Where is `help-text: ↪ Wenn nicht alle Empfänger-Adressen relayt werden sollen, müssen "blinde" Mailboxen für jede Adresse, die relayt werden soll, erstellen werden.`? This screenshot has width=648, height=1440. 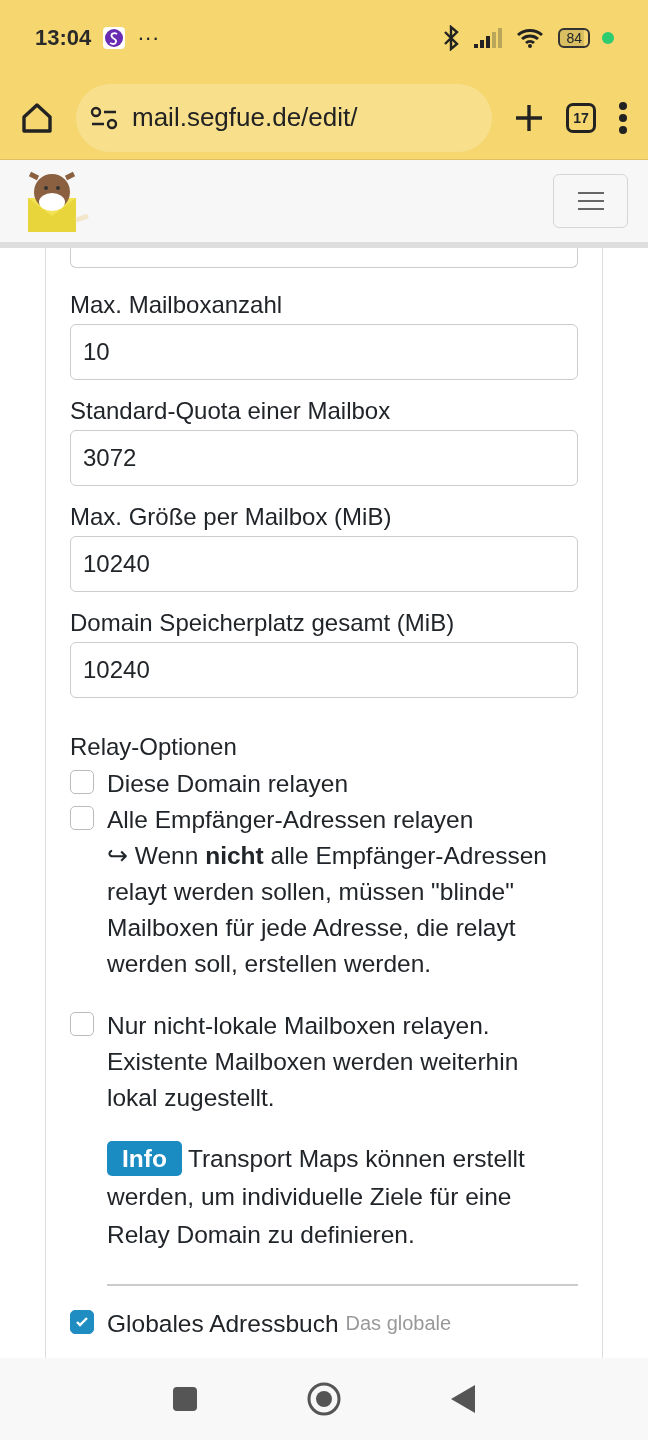 help-text: ↪ Wenn nicht alle Empfänger-Adressen relayt werden sollen, müssen "blinde" Mailboxen für jede Adresse, die relayt werden soll, erstellen werden. is located at coordinates (327, 910).